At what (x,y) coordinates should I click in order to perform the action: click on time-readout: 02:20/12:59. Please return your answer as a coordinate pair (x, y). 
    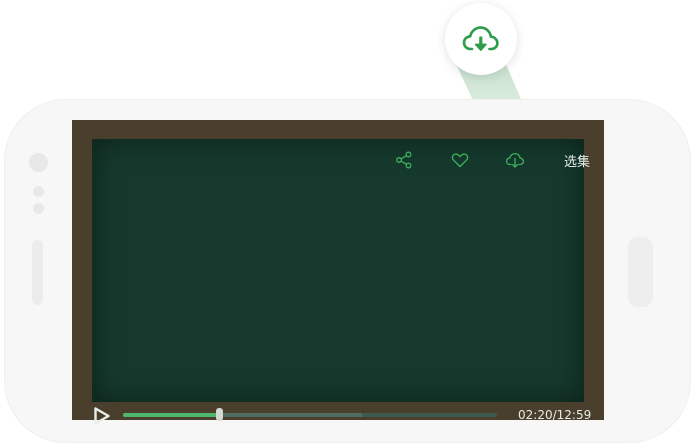
    Looking at the image, I should click on (554, 415).